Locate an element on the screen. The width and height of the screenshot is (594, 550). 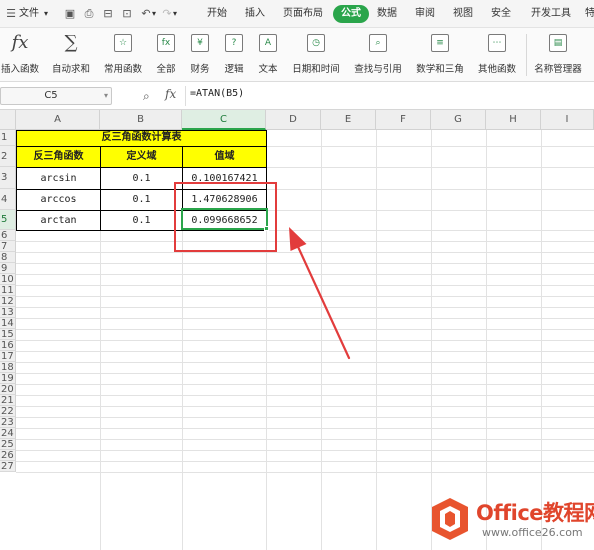
formula-bar: C5 ▾ ⌕ fx =ATAN(B5) is located at coordinates (297, 96).